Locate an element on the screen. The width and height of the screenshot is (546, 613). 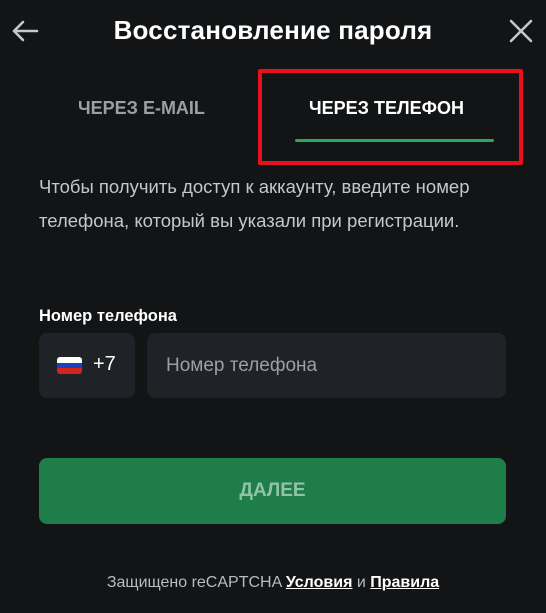
page-title: Восстановление пароля is located at coordinates (273, 30).